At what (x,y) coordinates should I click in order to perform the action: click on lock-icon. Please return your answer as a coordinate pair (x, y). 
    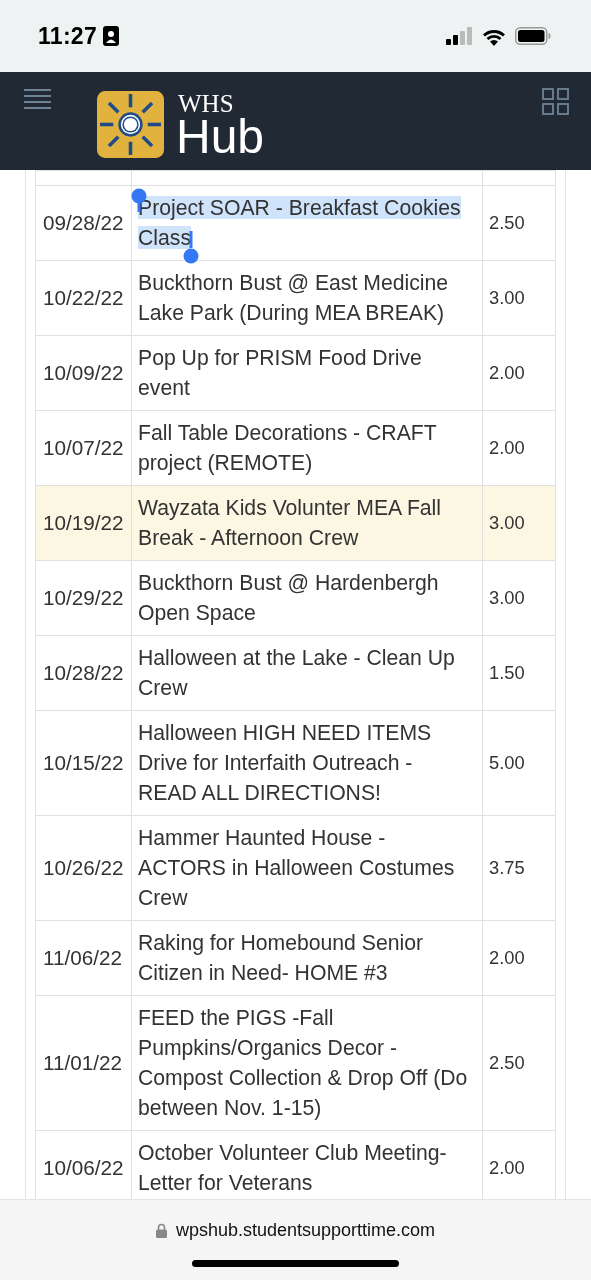
    Looking at the image, I should click on (161, 1230).